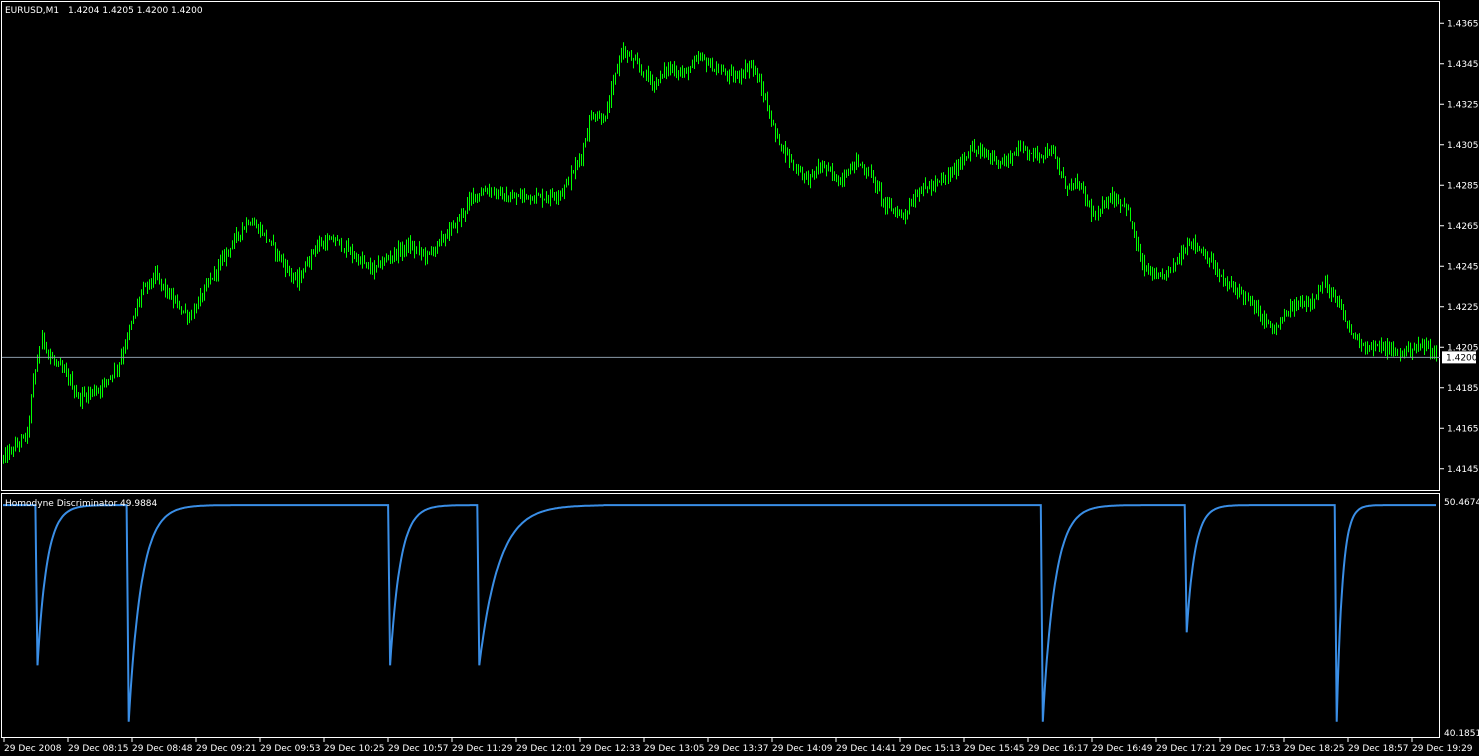 The height and width of the screenshot is (756, 1479). I want to click on price-tick-label: 1.4345, so click(1463, 65).